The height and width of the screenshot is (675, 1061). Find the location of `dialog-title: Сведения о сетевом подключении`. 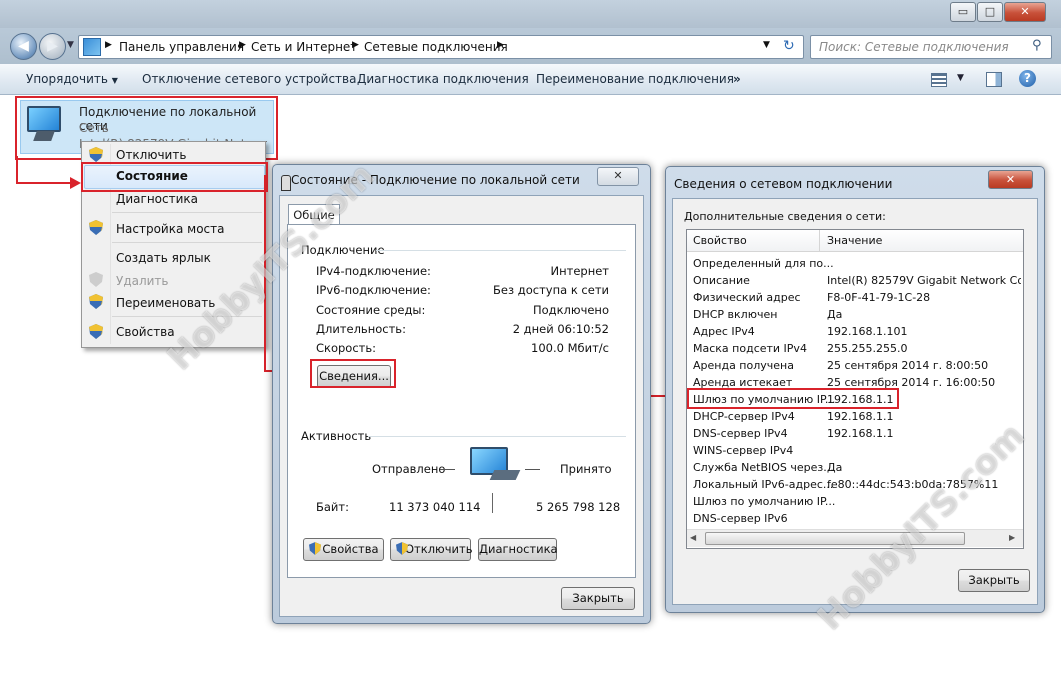

dialog-title: Сведения о сетевом подключении is located at coordinates (783, 184).